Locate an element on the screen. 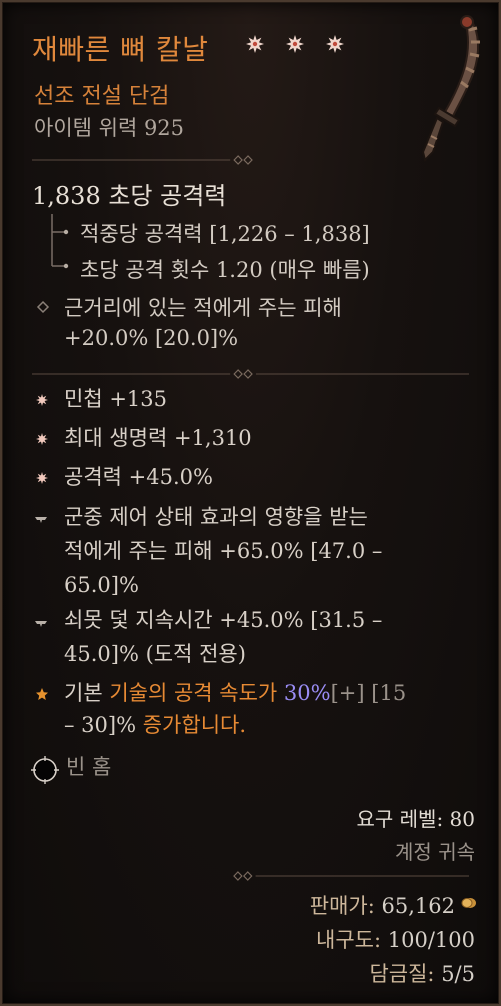 The image size is (501, 1006). affix-attack-power: 공격력 +45.0% is located at coordinates (138, 477).